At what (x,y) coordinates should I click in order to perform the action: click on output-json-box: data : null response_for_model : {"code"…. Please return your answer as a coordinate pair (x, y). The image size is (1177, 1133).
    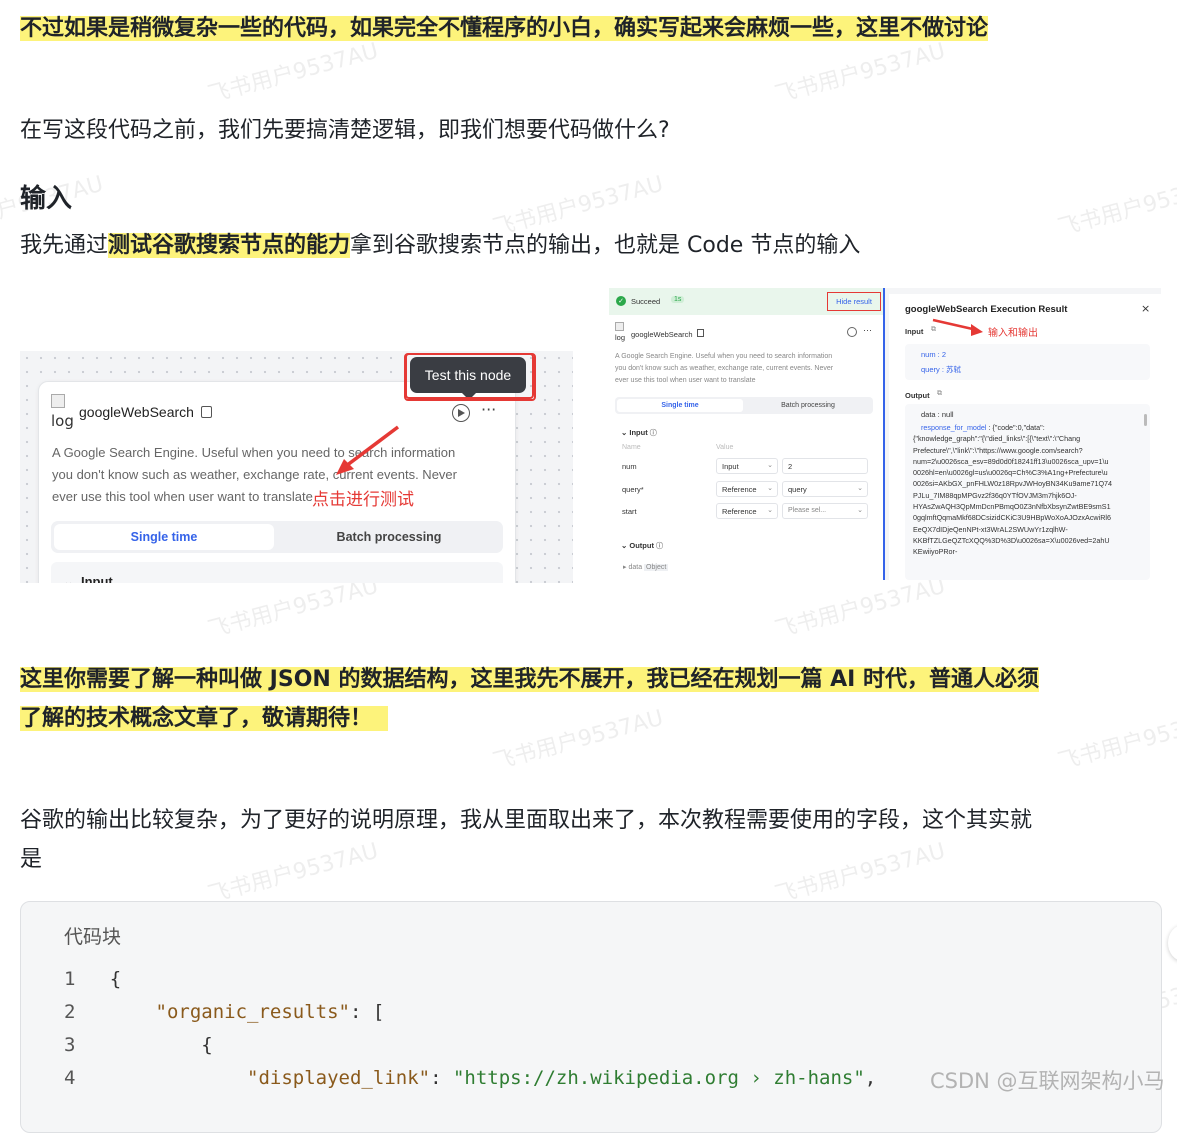
    Looking at the image, I should click on (1027, 492).